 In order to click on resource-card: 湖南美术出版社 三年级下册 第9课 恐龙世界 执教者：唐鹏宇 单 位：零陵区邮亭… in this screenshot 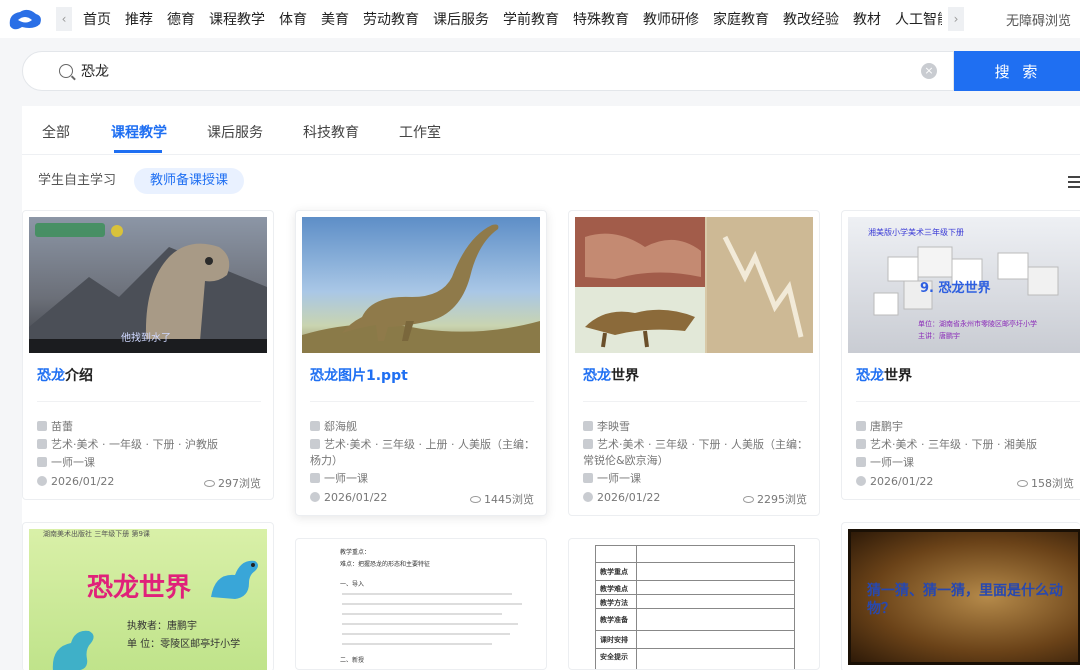, I will do `click(148, 596)`.